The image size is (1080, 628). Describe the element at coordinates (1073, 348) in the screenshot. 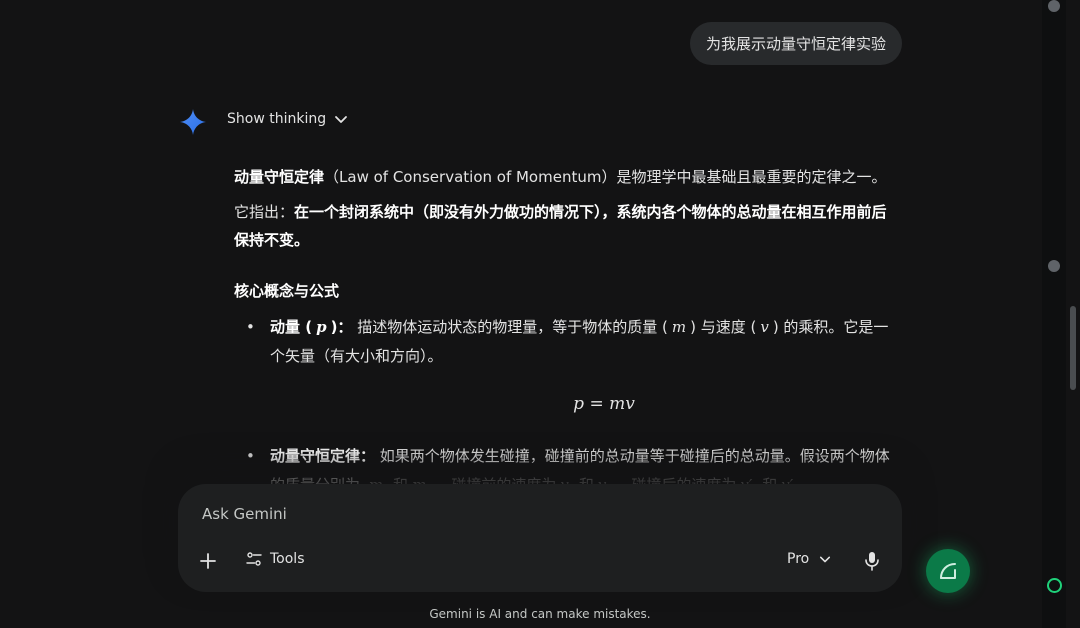

I see `scrollbar-thumb` at that location.